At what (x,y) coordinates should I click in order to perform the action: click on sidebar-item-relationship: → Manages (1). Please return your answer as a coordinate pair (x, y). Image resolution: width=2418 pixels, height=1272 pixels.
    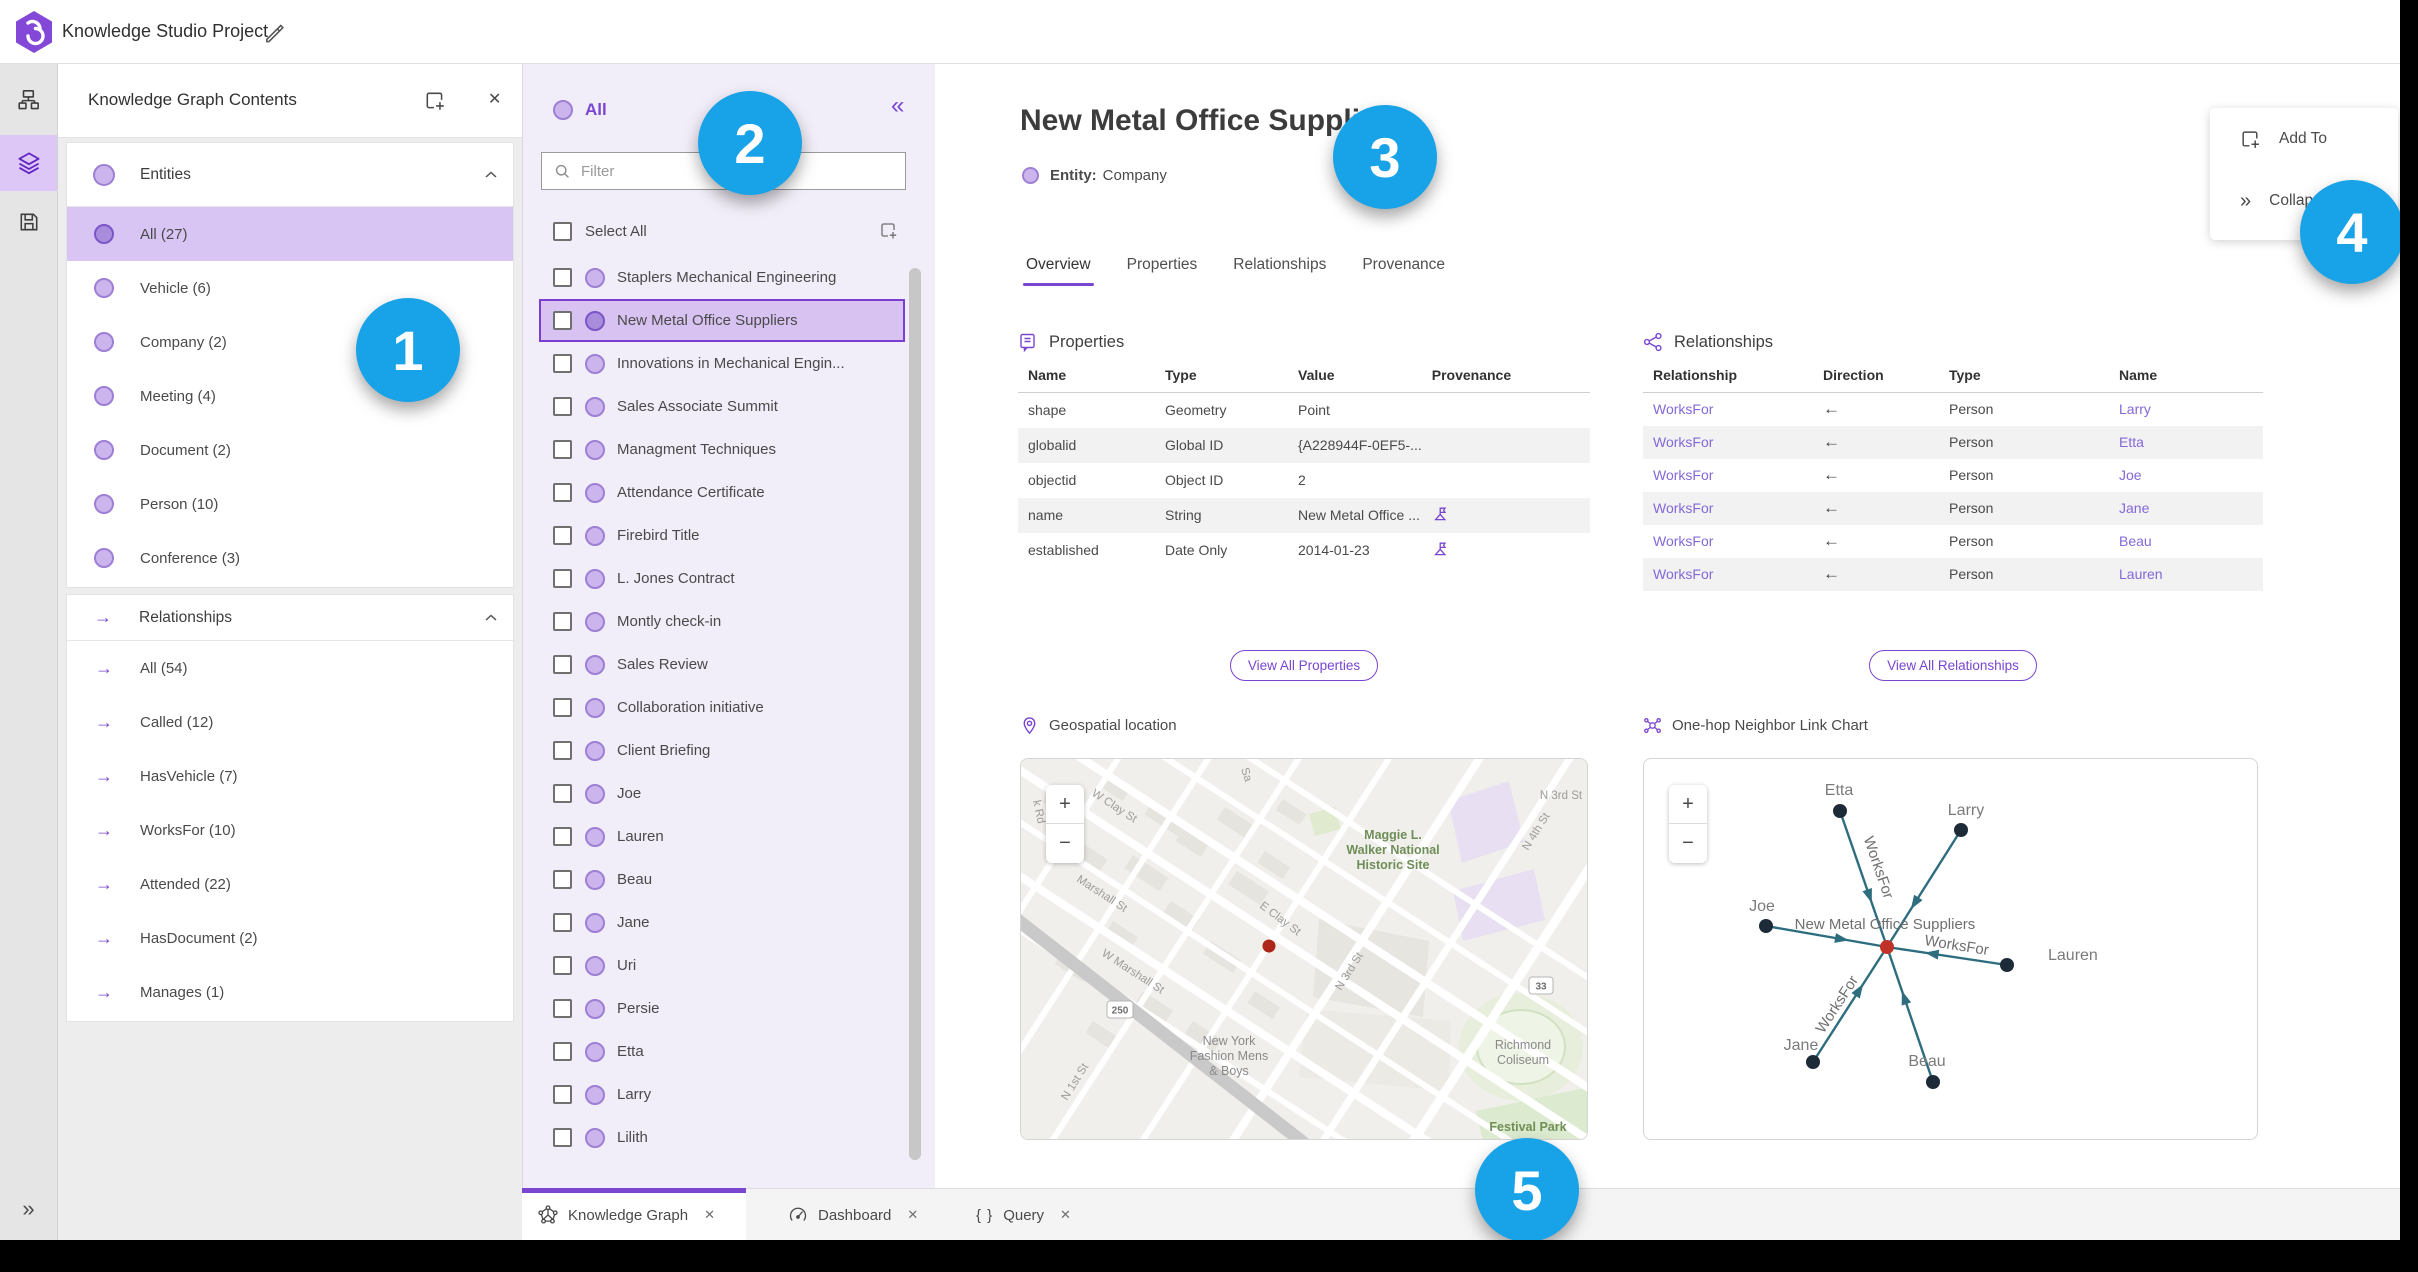
    Looking at the image, I should click on (290, 992).